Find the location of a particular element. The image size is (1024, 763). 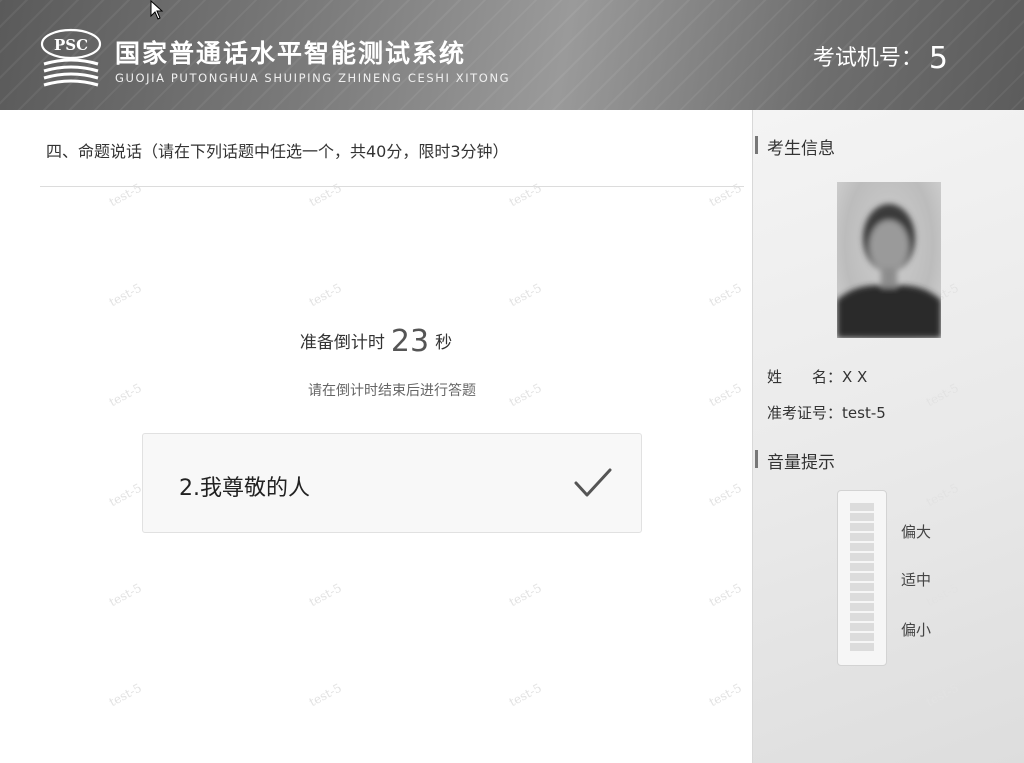

exam-no-value: 5 is located at coordinates (938, 58).